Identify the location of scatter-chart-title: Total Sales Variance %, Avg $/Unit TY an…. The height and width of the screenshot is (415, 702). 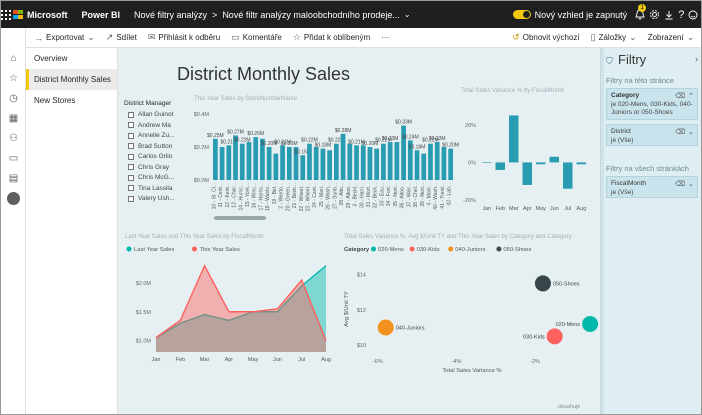
(458, 237).